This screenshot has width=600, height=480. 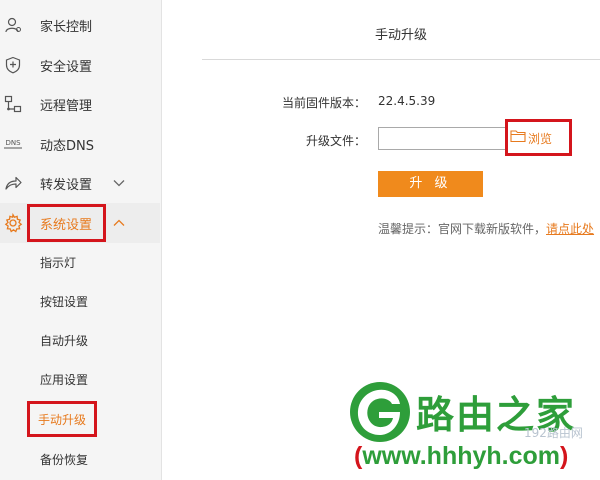 What do you see at coordinates (13, 65) in the screenshot?
I see `shield-icon` at bounding box center [13, 65].